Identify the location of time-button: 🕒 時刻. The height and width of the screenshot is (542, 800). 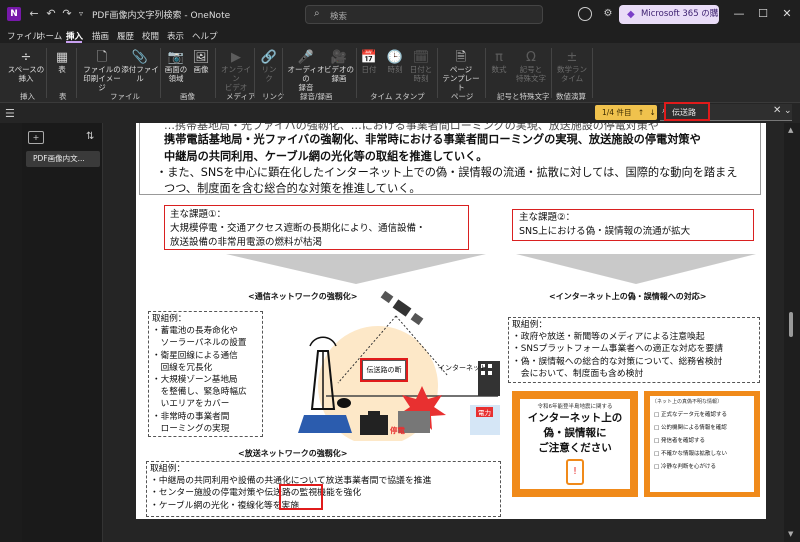
(395, 62).